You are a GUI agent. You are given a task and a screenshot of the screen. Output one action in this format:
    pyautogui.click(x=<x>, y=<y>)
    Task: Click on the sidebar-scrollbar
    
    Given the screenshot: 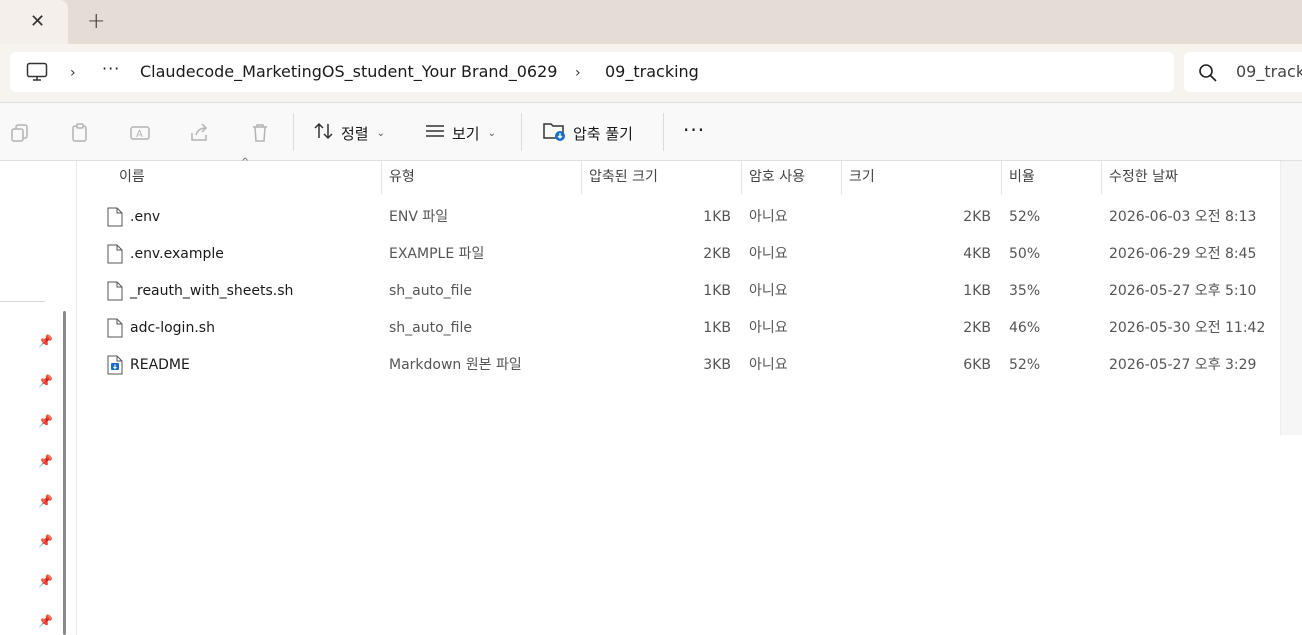 What is the action you would take?
    pyautogui.click(x=64, y=473)
    